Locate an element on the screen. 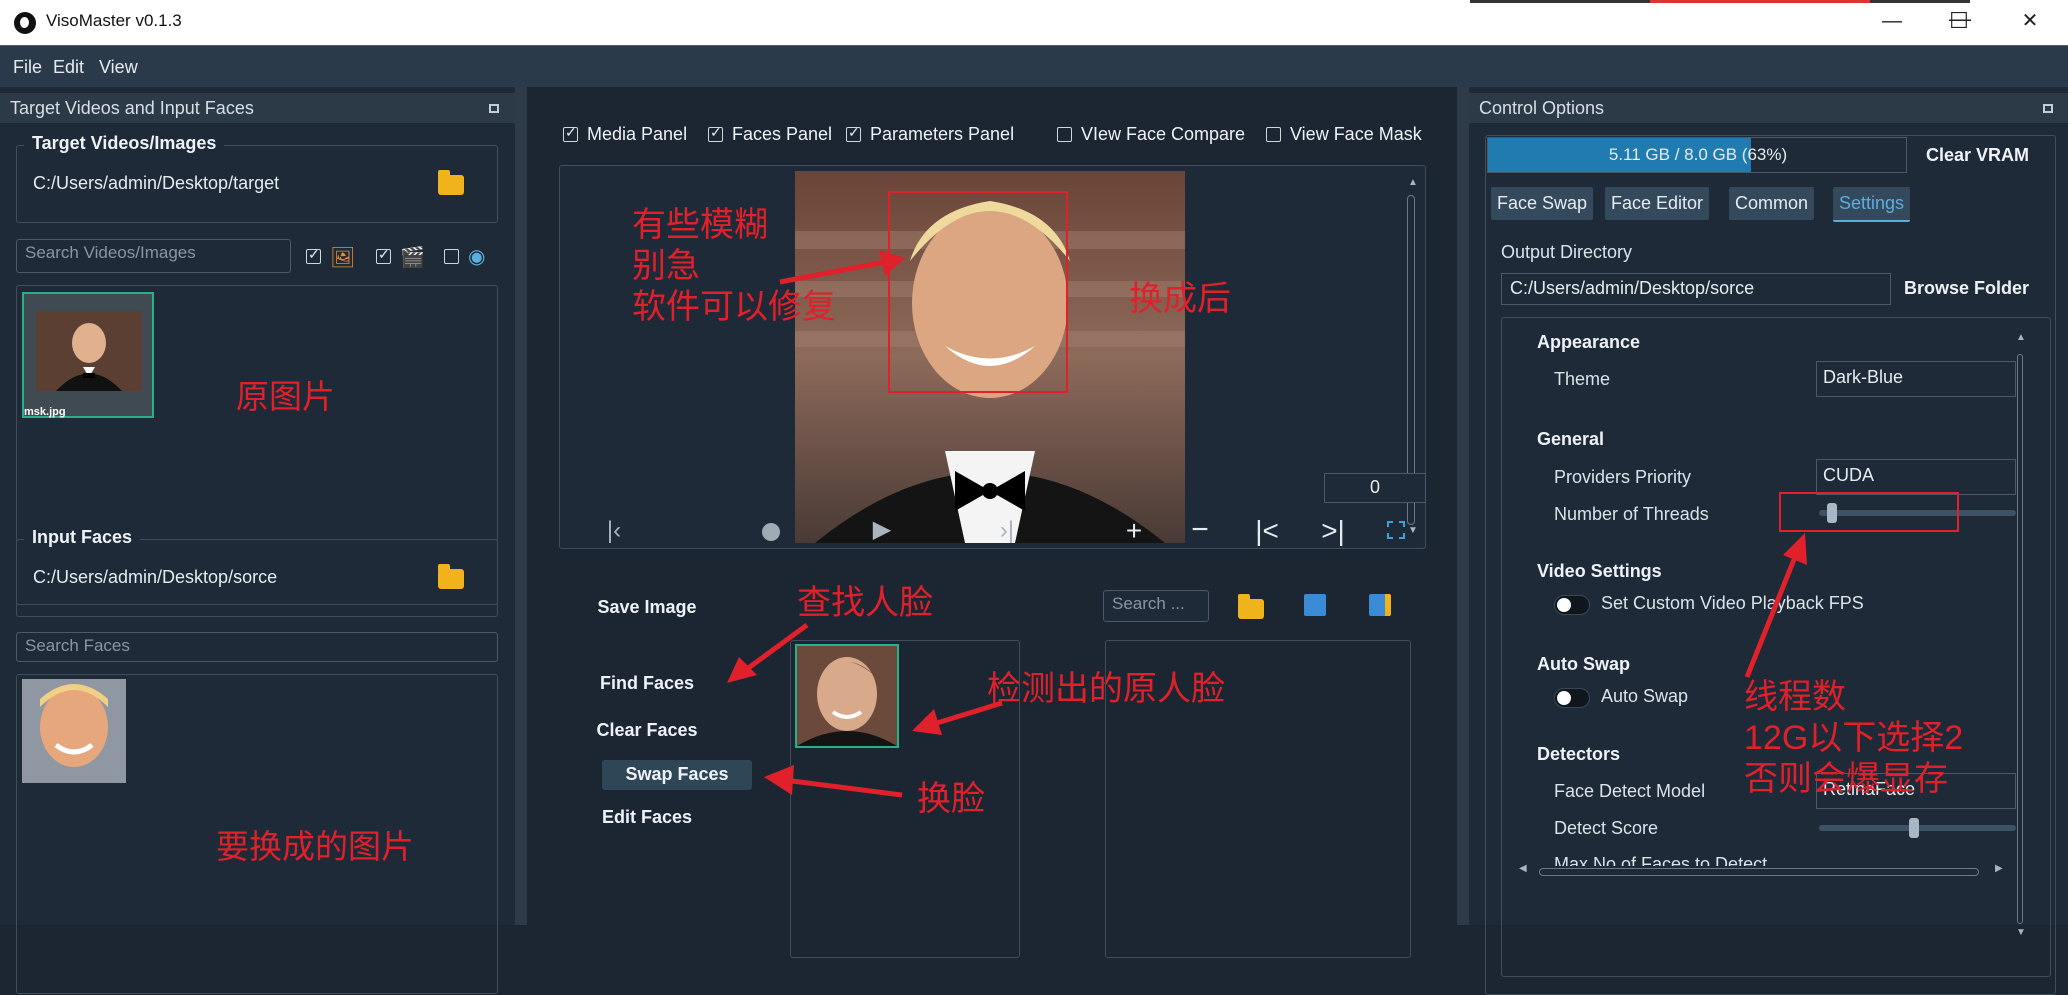 The image size is (2068, 995). save-icon is located at coordinates (1315, 605).